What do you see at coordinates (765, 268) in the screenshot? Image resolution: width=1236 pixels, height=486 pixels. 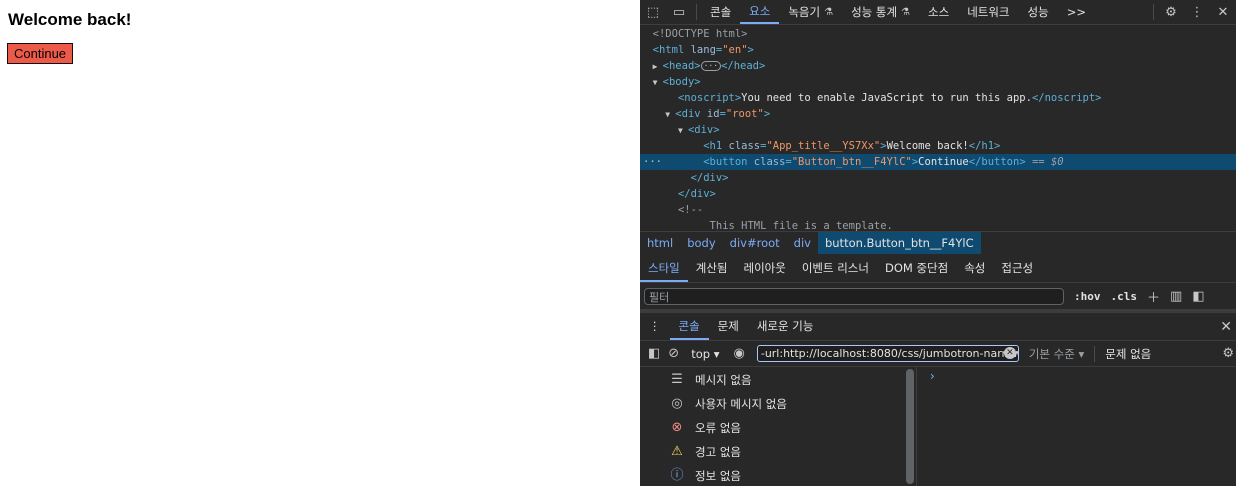 I see `tab-layout: 레이아웃` at bounding box center [765, 268].